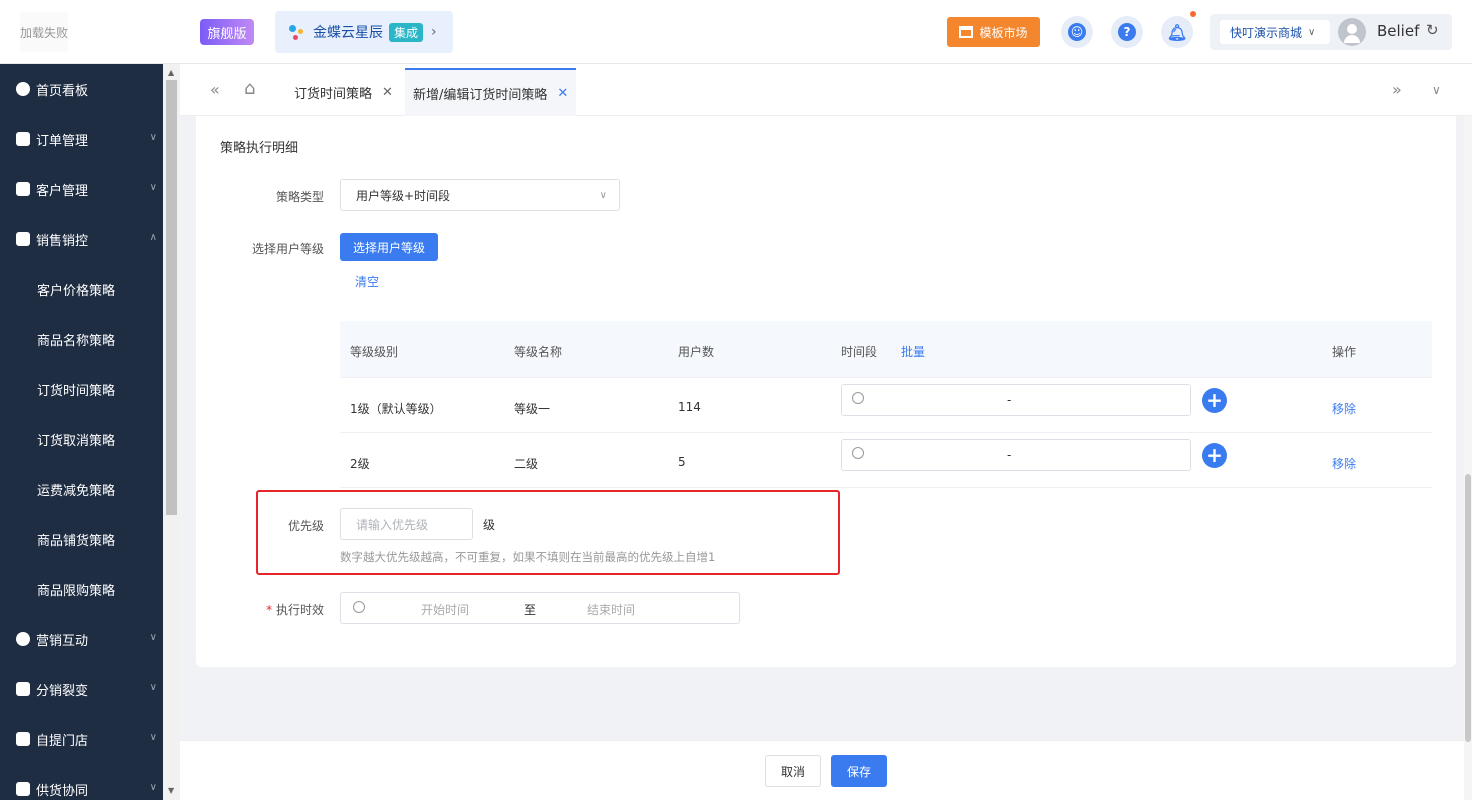 The height and width of the screenshot is (800, 1472). Describe the element at coordinates (171, 72) in the screenshot. I see `scroll-up-icon: ▲` at that location.